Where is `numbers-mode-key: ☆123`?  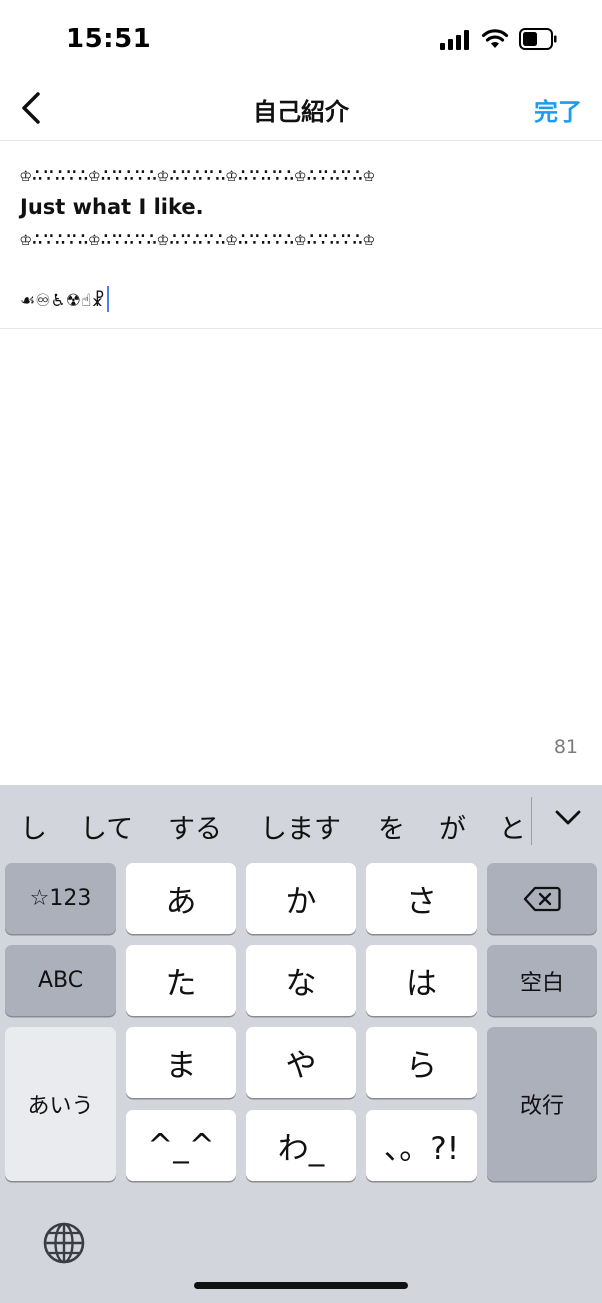 numbers-mode-key: ☆123 is located at coordinates (60, 898).